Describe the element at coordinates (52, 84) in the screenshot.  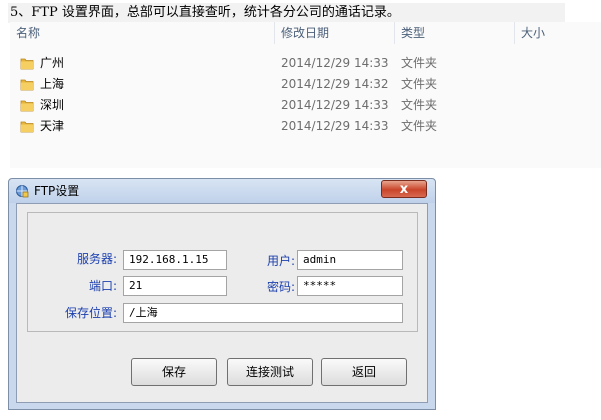
I see `folder-name-text: 上海` at that location.